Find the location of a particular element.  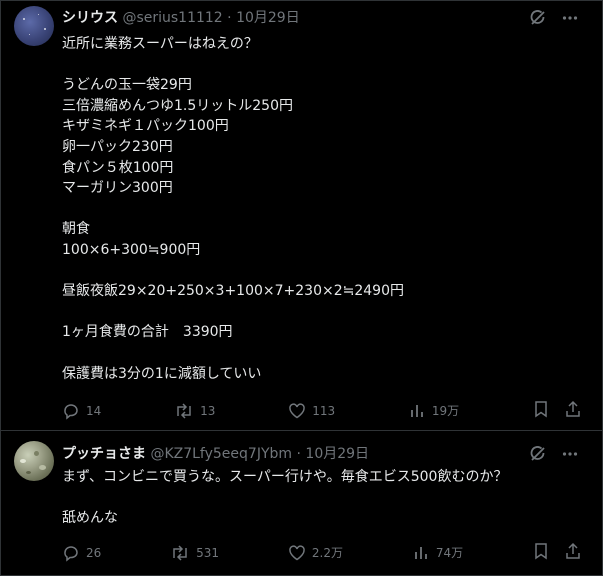

display-name: シリウス is located at coordinates (90, 18).